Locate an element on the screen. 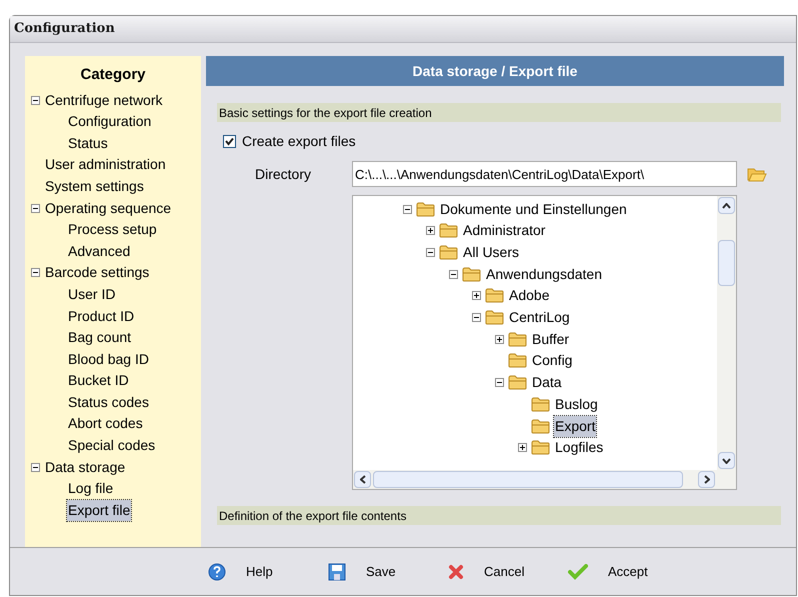  category-item: Process setup is located at coordinates (112, 229).